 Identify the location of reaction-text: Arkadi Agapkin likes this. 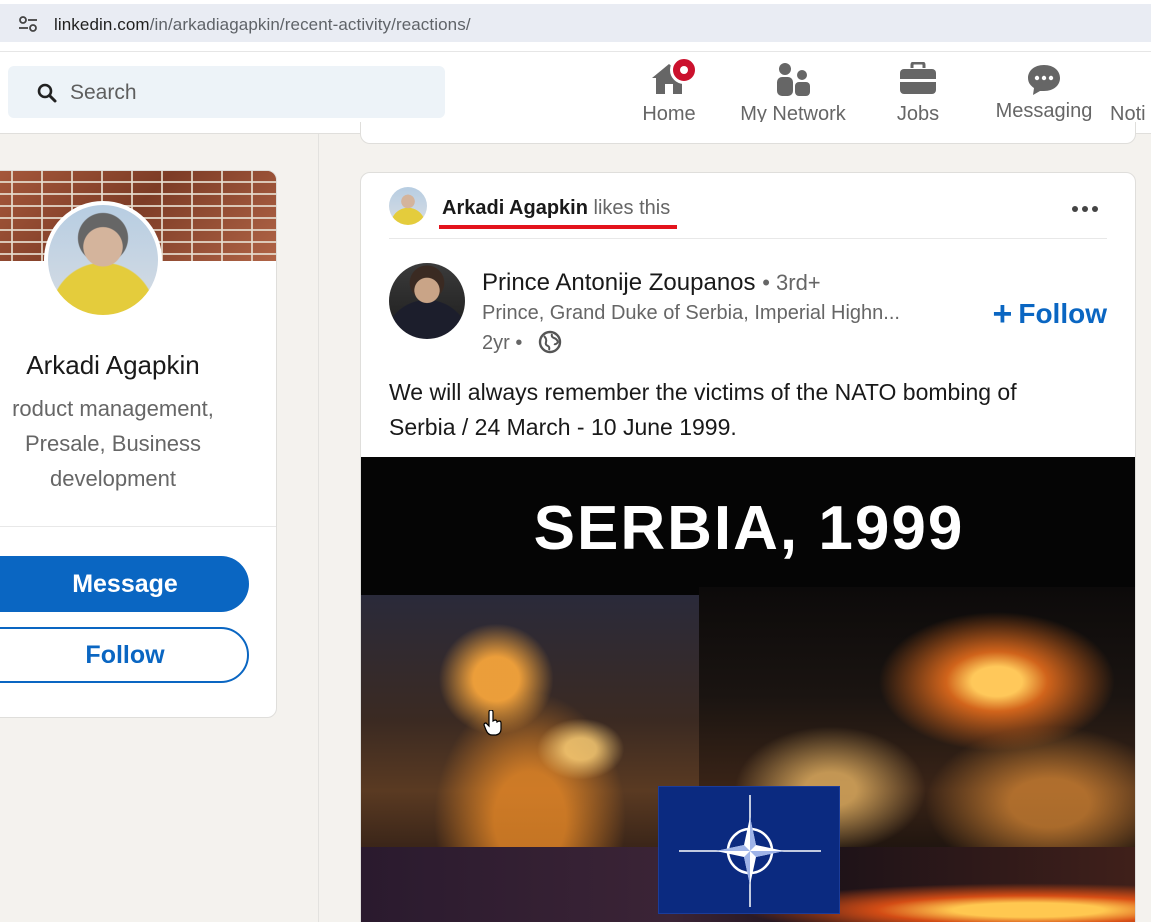
(556, 208).